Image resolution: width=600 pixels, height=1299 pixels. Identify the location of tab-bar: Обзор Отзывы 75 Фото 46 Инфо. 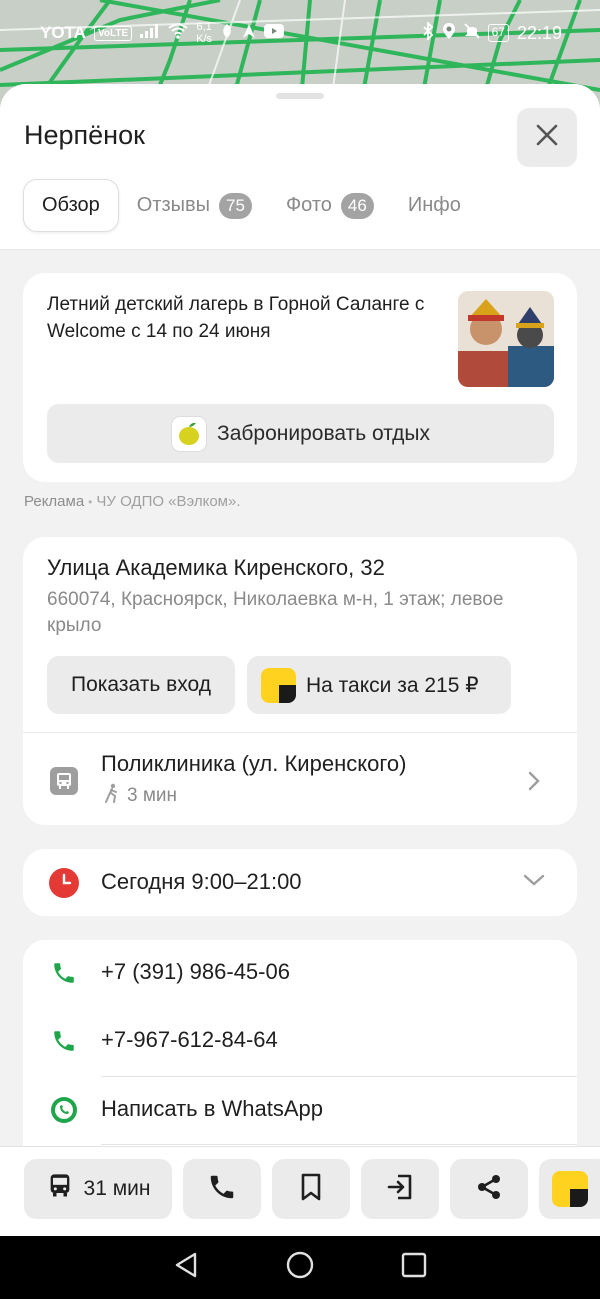
(259, 205).